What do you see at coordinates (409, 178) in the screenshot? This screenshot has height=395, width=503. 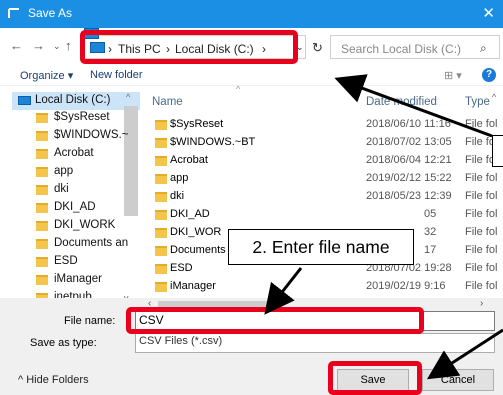 I see `file-date: 2019/02/12 15:22` at bounding box center [409, 178].